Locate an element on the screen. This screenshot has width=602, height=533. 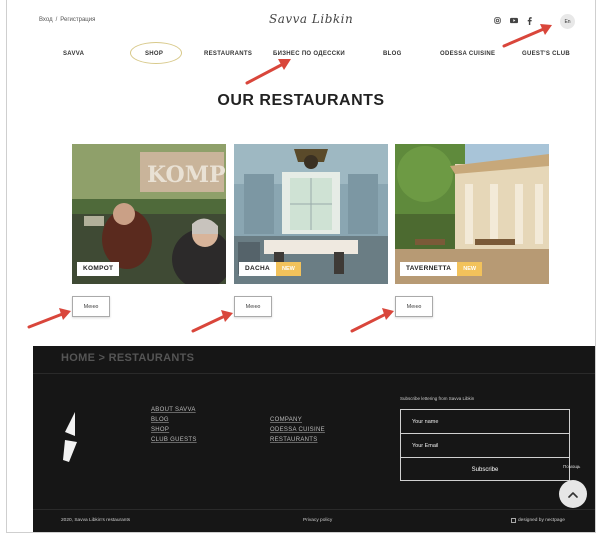
footer-link-company: COMPANY is located at coordinates (297, 420).